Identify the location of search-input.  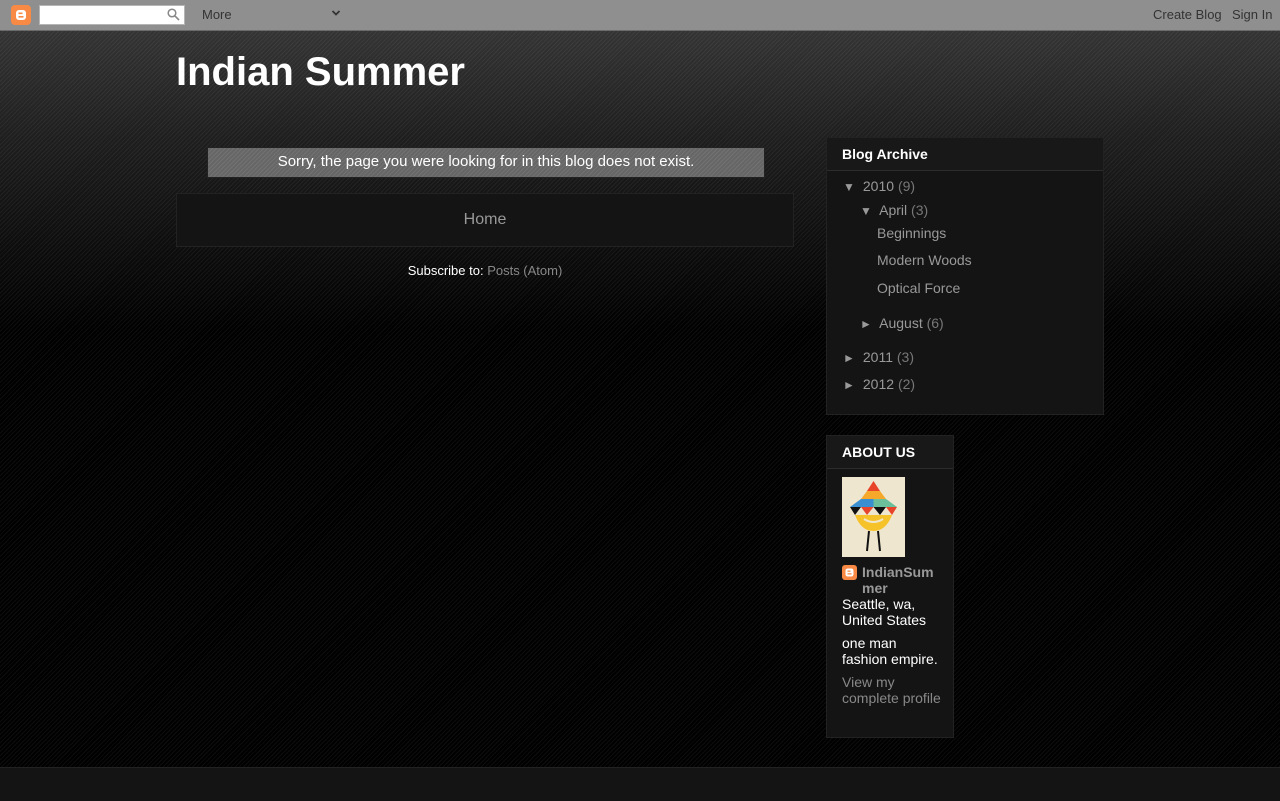
(112, 15).